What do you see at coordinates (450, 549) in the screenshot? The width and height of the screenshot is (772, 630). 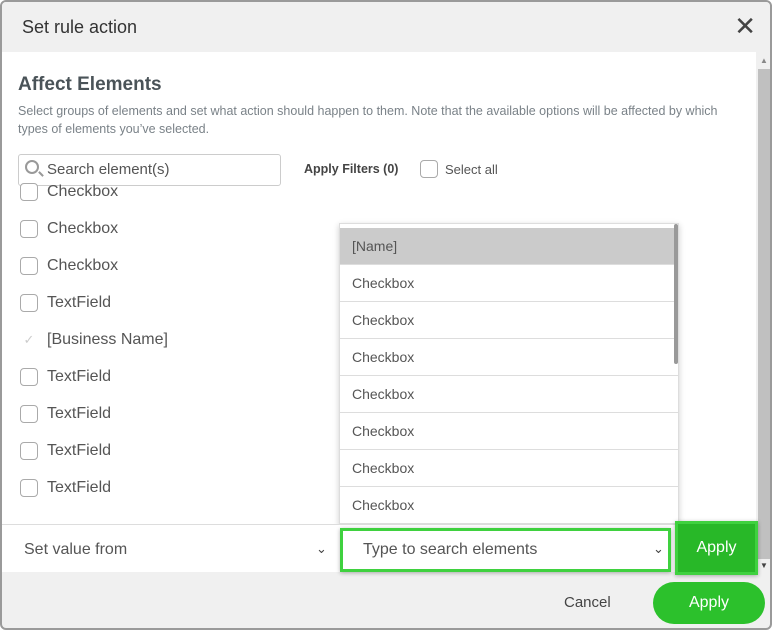 I see `element-select-placeholder: Type to search elements` at bounding box center [450, 549].